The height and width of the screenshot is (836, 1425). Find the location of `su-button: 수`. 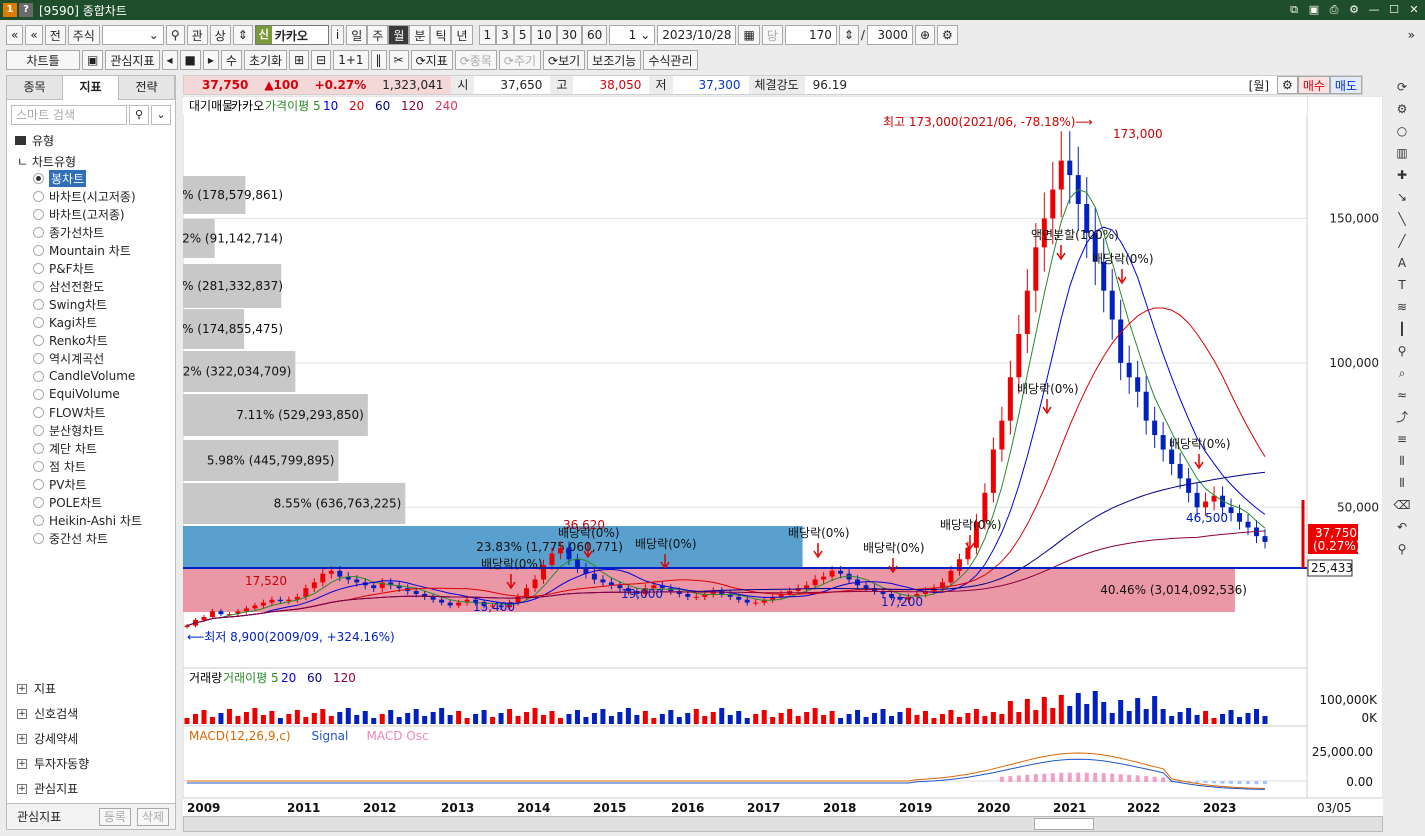

su-button: 수 is located at coordinates (231, 60).